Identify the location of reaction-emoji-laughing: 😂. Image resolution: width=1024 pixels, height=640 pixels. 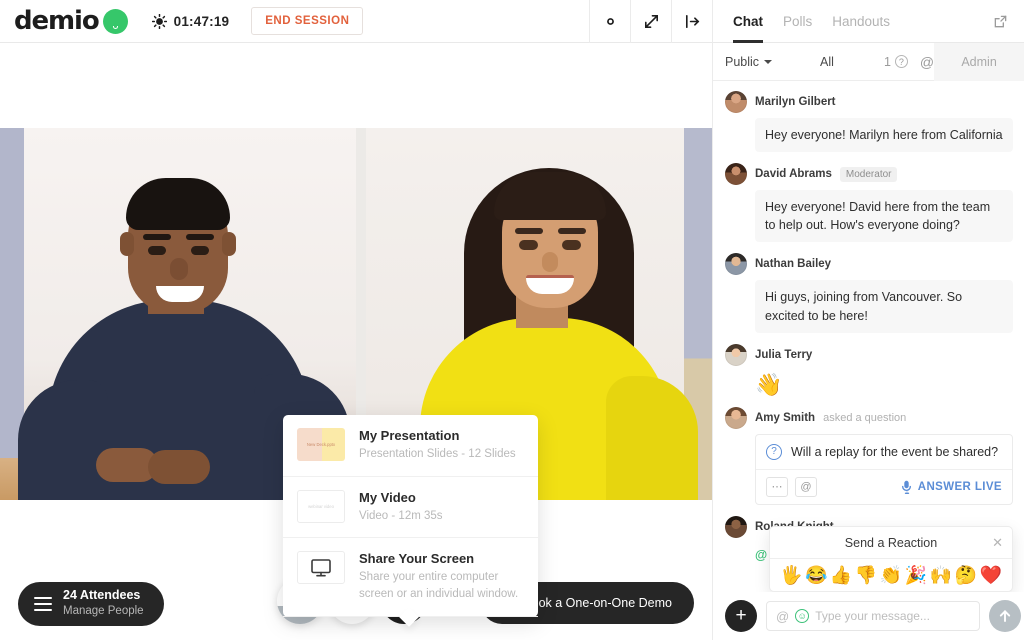
(816, 575).